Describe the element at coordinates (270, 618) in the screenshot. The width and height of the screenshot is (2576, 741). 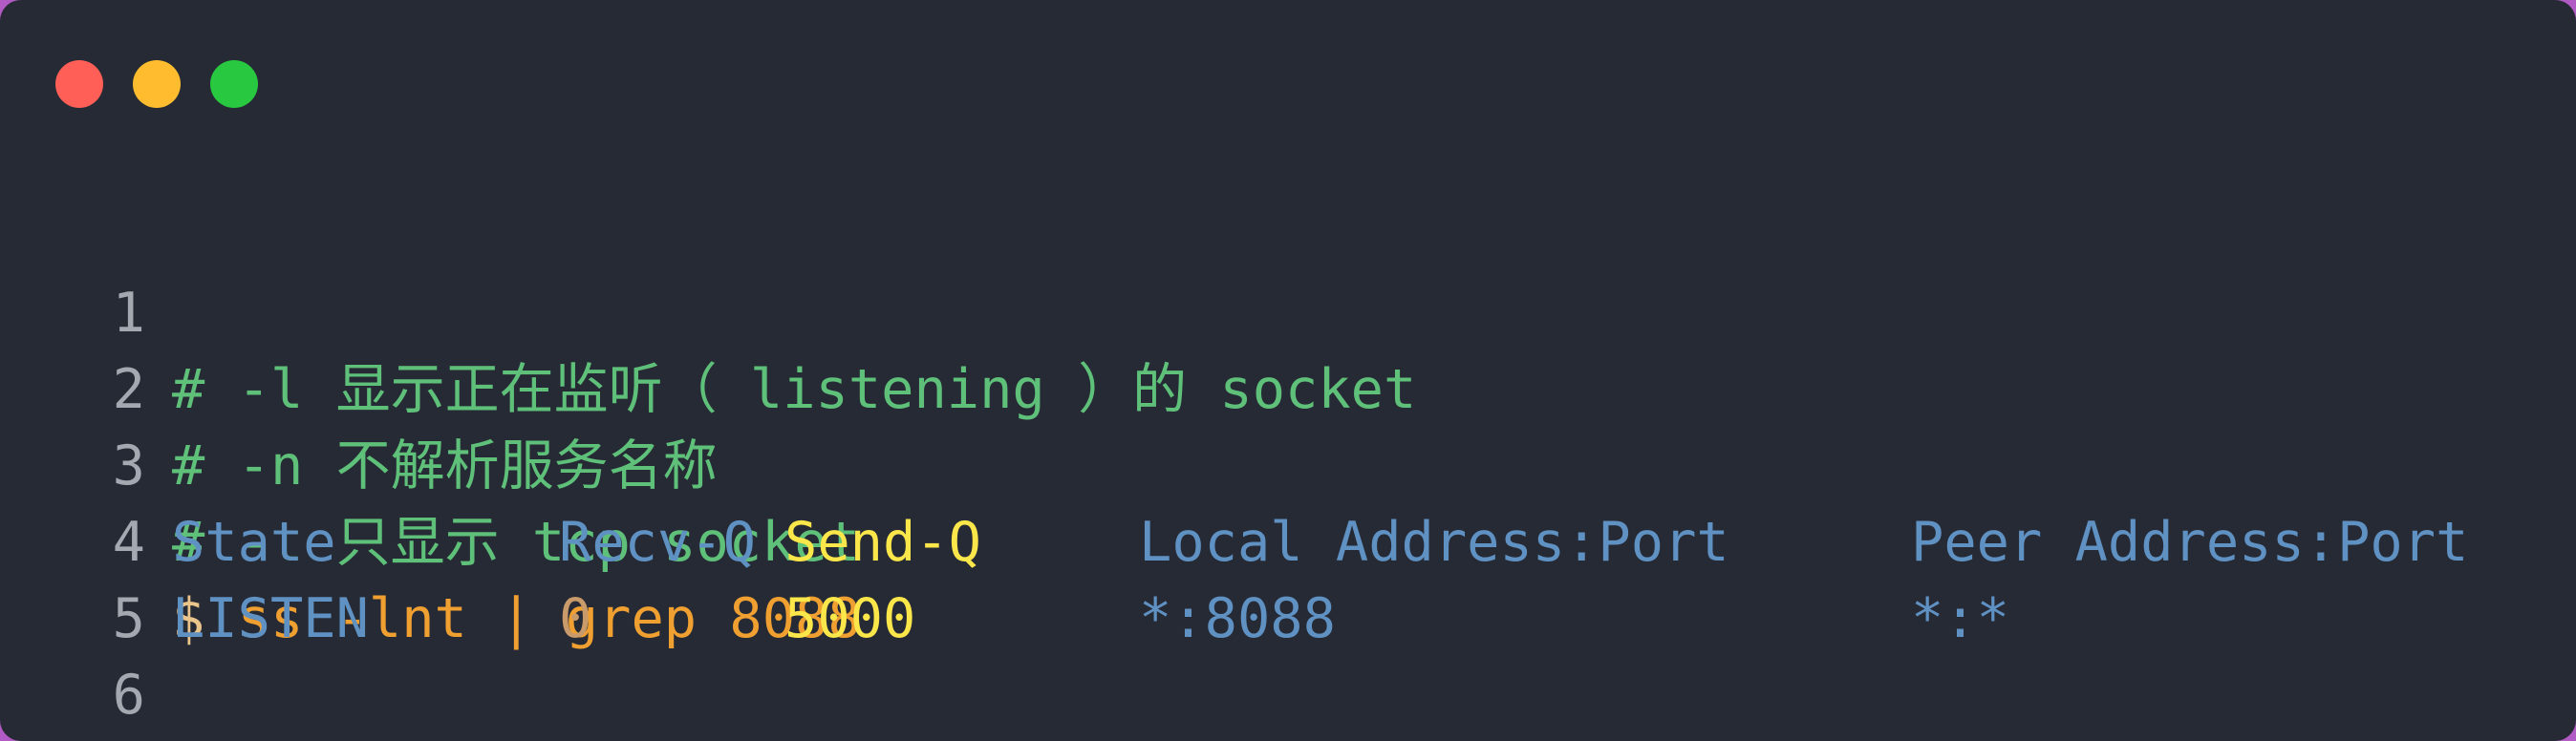
I see `value-state: LISTEN` at that location.